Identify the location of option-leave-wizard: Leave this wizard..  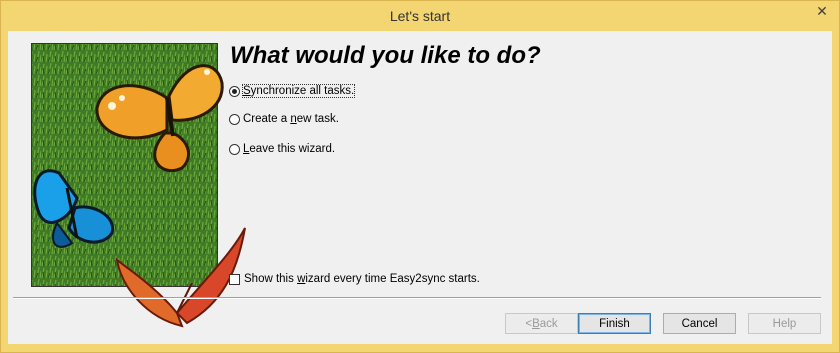
(282, 149).